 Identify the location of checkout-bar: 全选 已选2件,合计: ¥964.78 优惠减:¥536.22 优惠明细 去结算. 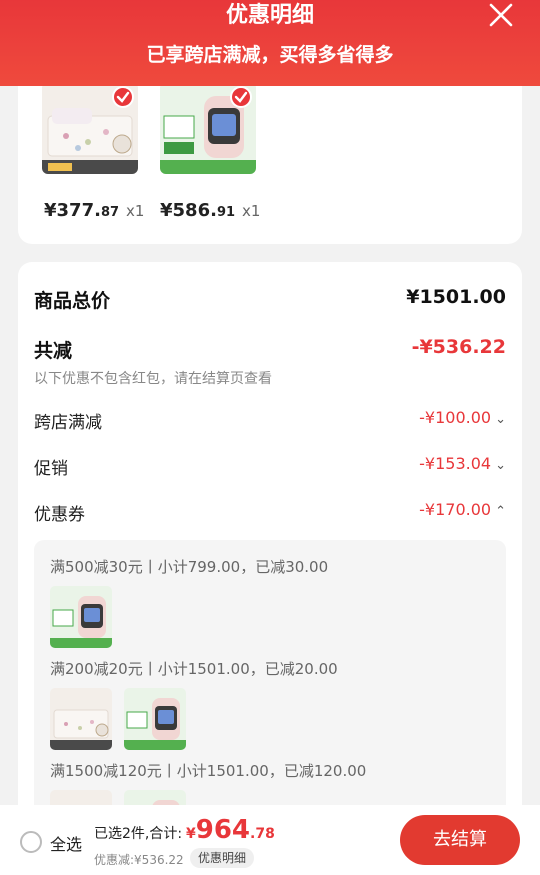
(270, 840).